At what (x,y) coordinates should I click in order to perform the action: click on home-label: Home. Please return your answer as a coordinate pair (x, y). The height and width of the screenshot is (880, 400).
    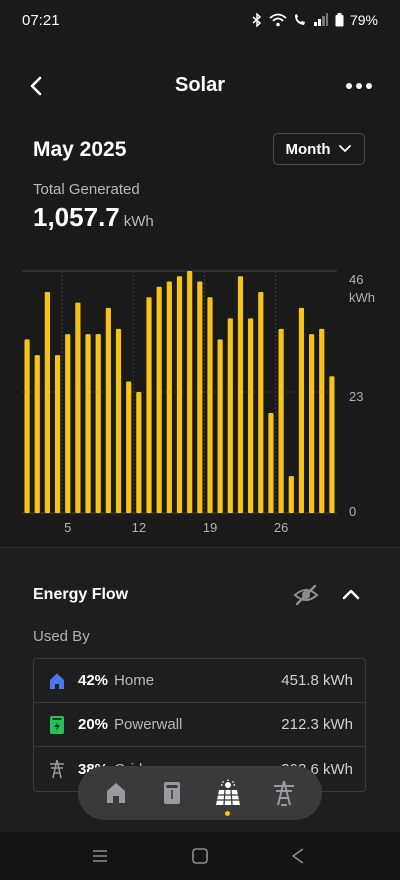
    Looking at the image, I should click on (134, 680).